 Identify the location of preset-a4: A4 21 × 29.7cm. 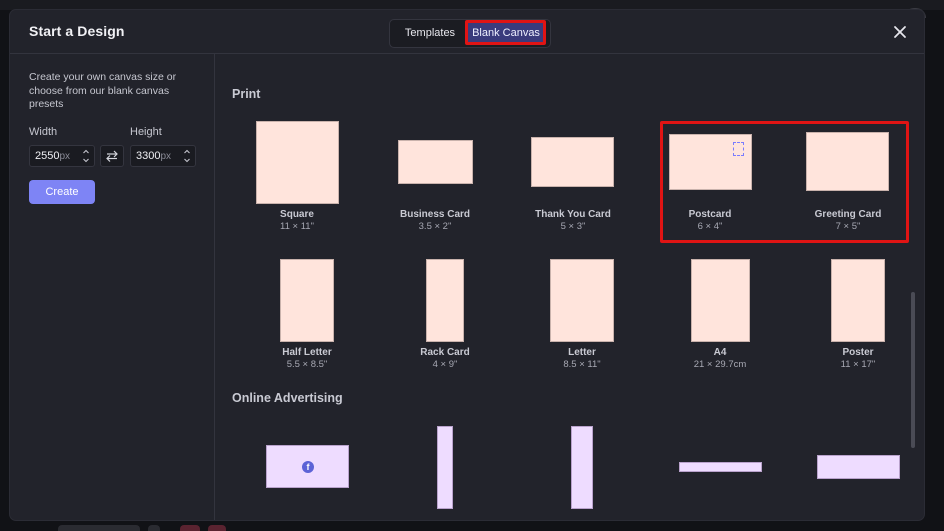
(720, 319).